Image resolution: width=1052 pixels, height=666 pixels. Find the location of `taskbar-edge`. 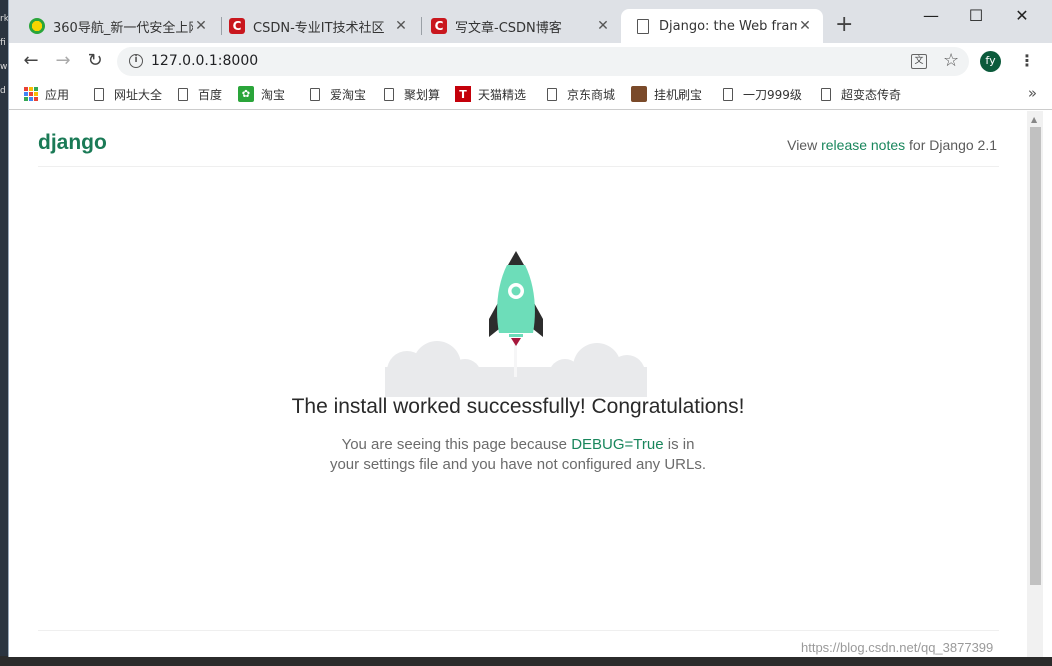

taskbar-edge is located at coordinates (526, 661).